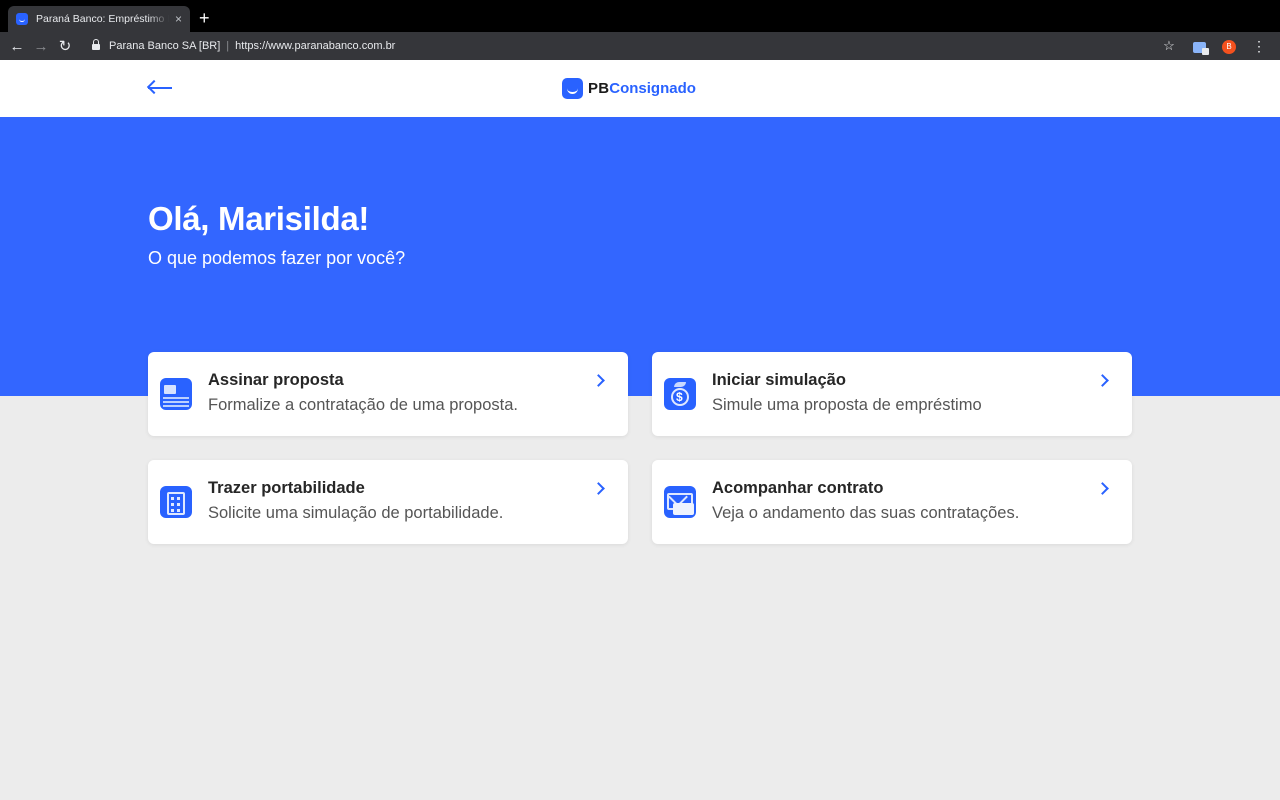 The image size is (1280, 800). Describe the element at coordinates (276, 380) in the screenshot. I see `card-title: Assinar proposta` at that location.